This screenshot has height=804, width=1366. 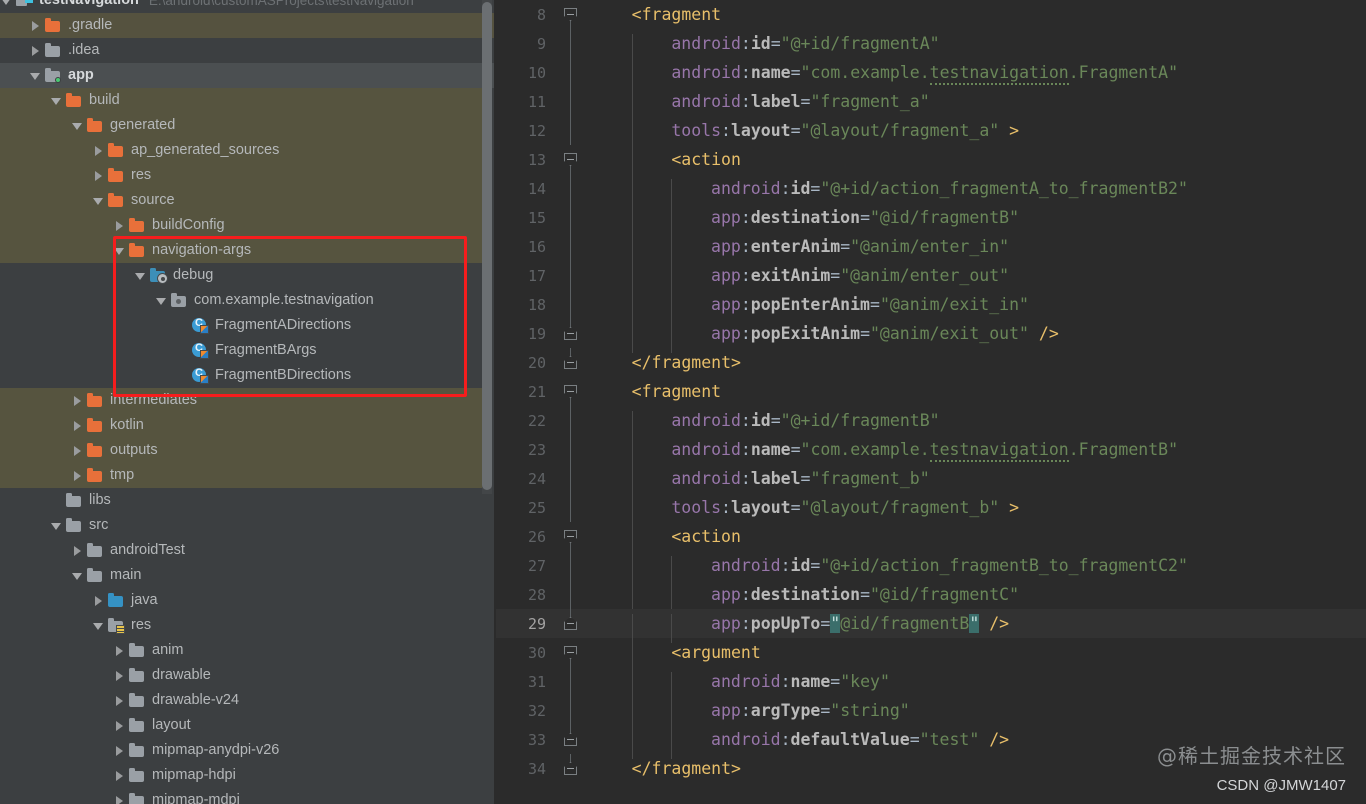 I want to click on code-line-31: 31 android:name="key", so click(x=931, y=684).